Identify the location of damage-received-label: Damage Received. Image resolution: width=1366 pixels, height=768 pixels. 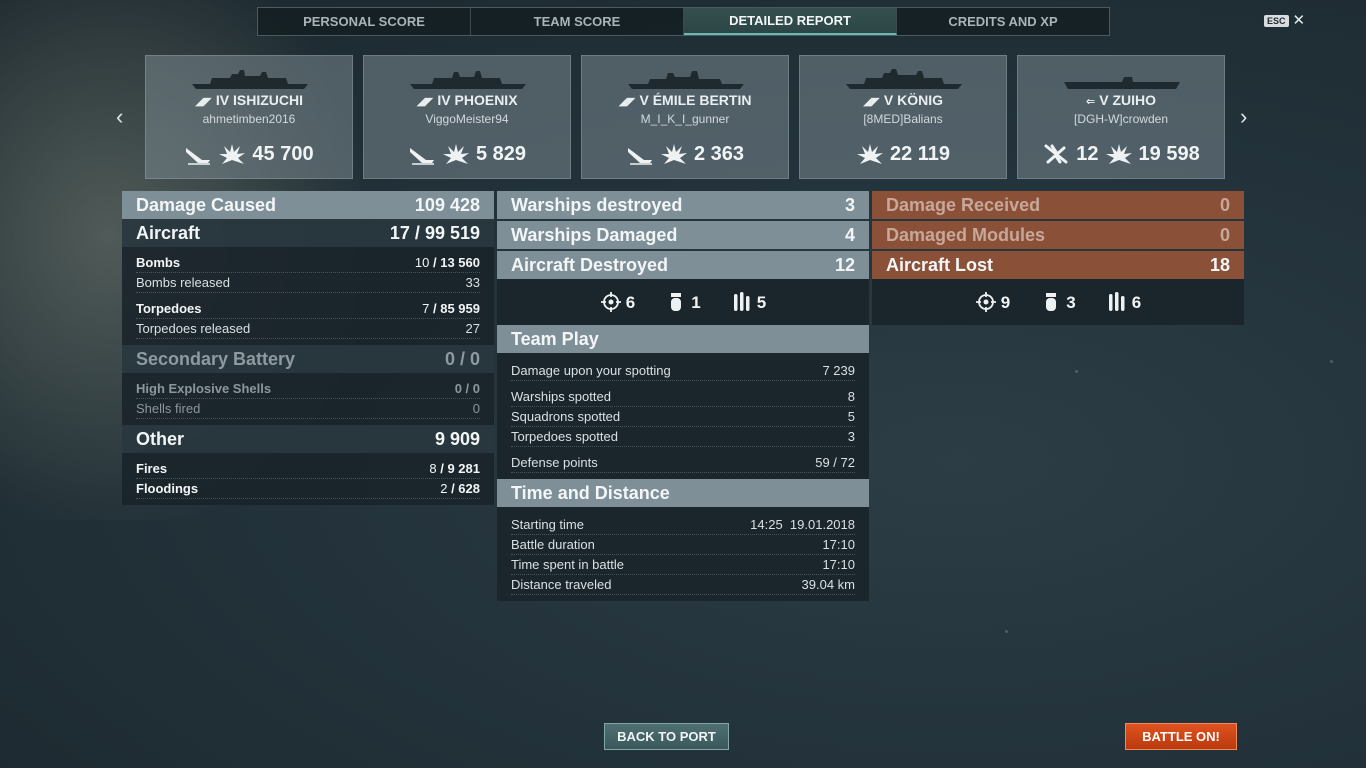
(963, 204).